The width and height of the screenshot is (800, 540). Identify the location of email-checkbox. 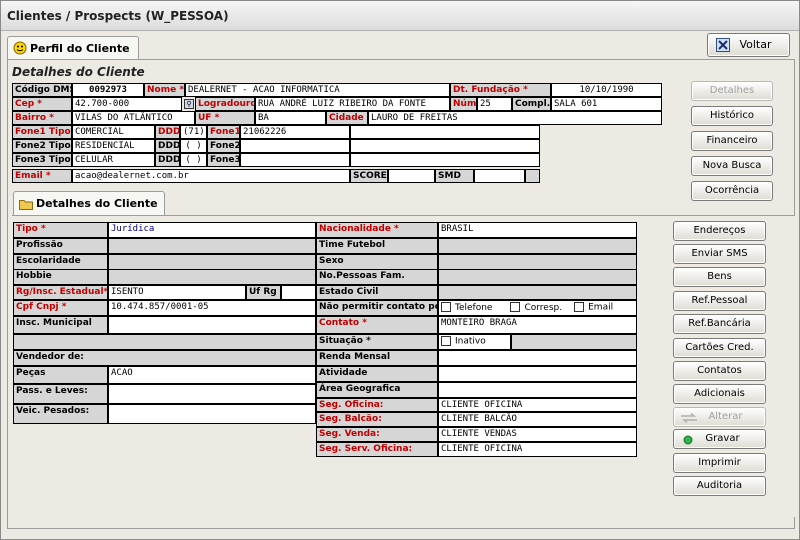
(579, 307).